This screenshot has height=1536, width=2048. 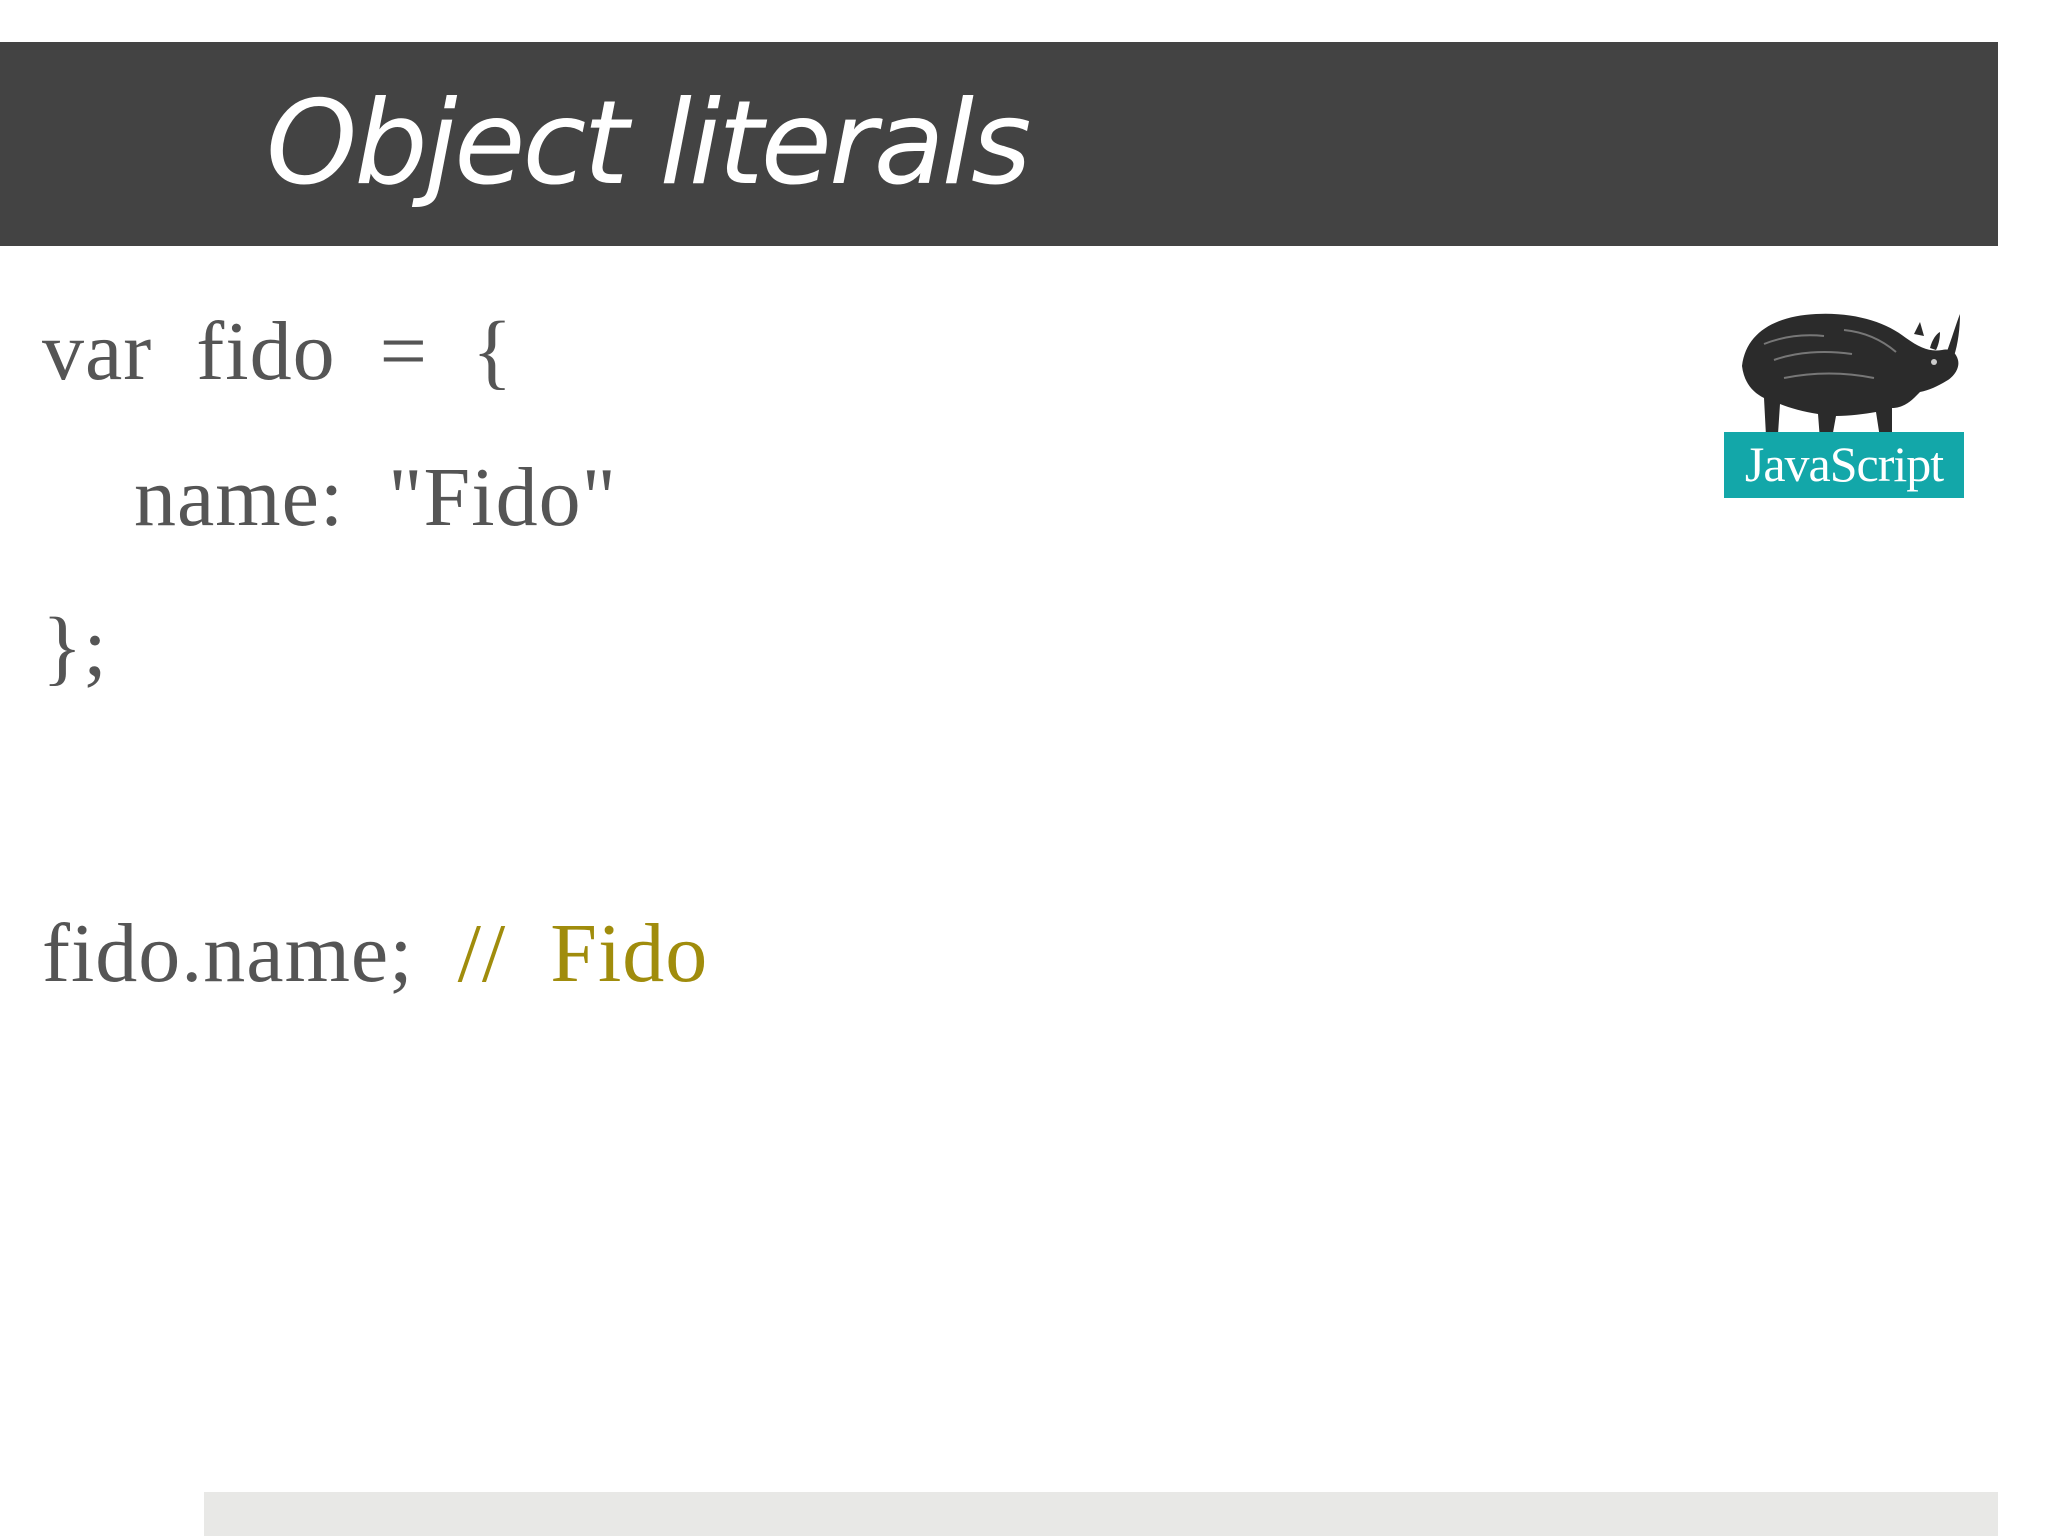 I want to click on code-line-1: var fido = {, so click(x=278, y=351).